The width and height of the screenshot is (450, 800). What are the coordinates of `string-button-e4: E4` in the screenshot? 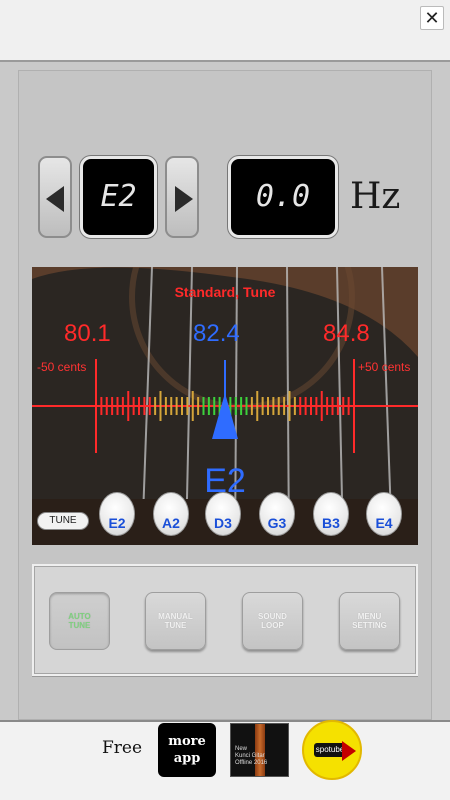 It's located at (384, 514).